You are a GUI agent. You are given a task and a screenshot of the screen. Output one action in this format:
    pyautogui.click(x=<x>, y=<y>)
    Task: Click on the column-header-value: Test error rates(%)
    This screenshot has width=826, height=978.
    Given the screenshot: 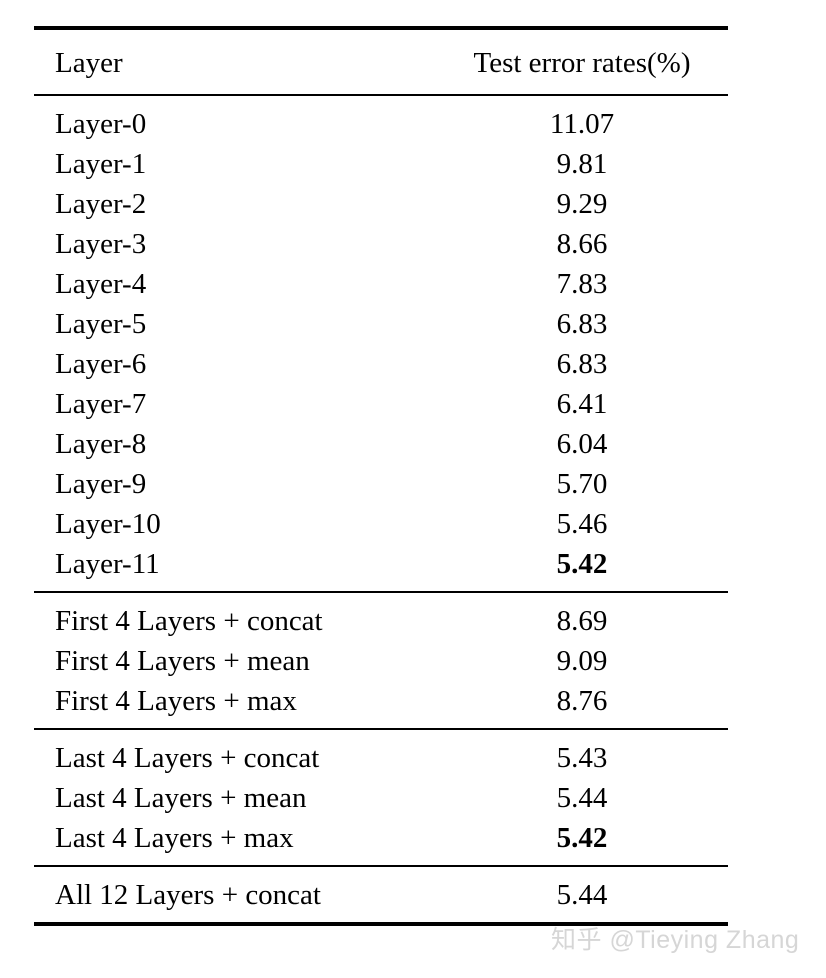 What is the action you would take?
    pyautogui.click(x=582, y=63)
    